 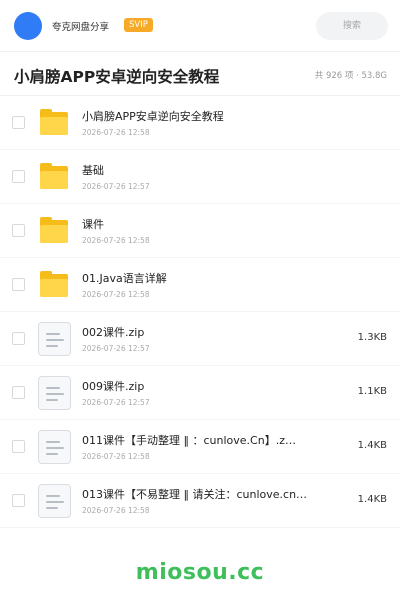 What do you see at coordinates (200, 231) in the screenshot?
I see `list-item: 课件 2026-07-26 12:58` at bounding box center [200, 231].